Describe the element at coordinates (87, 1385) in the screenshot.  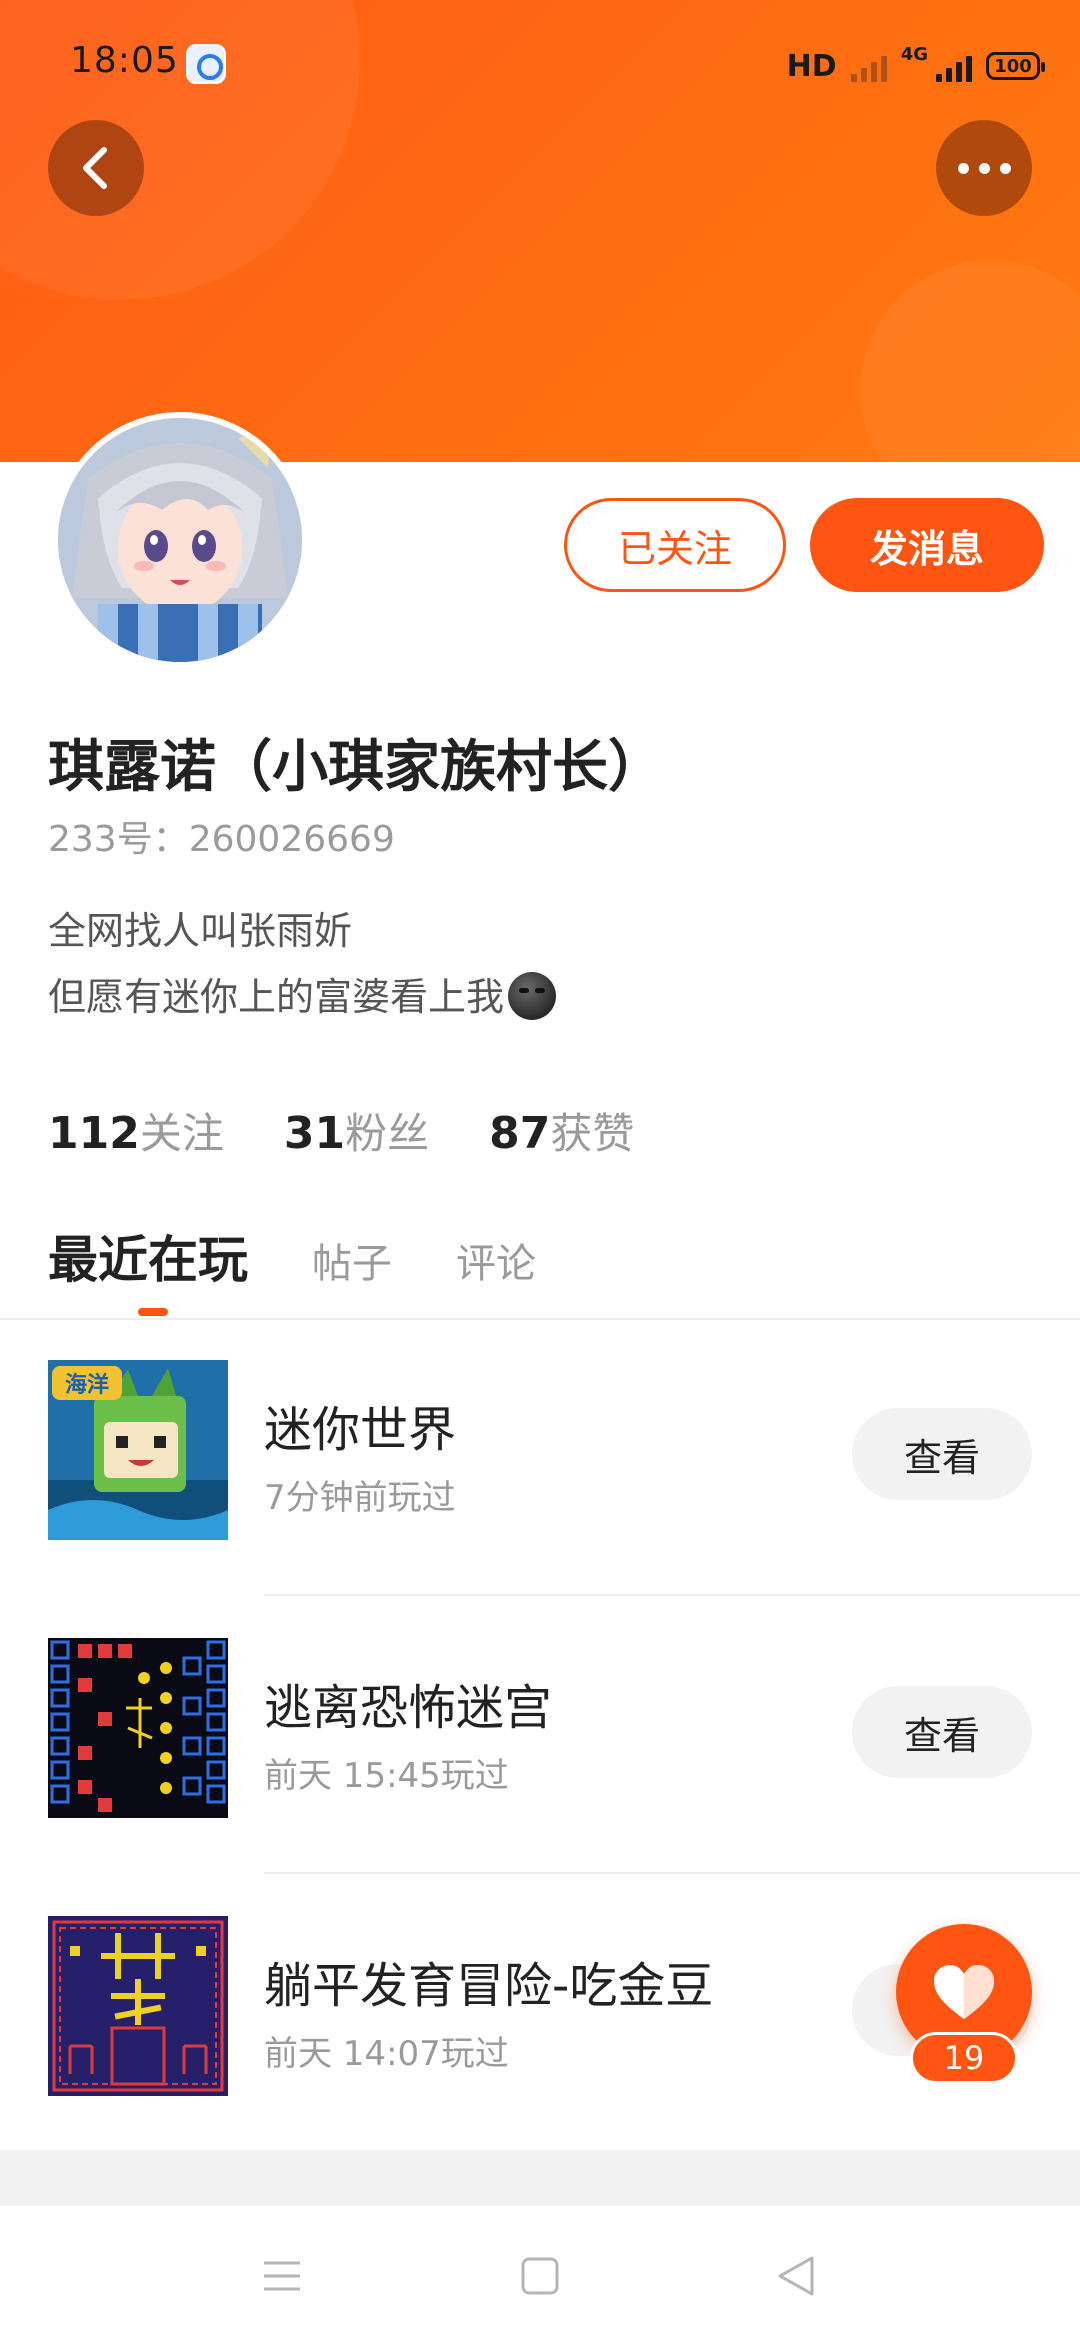
I see `svg-text: 海洋` at that location.